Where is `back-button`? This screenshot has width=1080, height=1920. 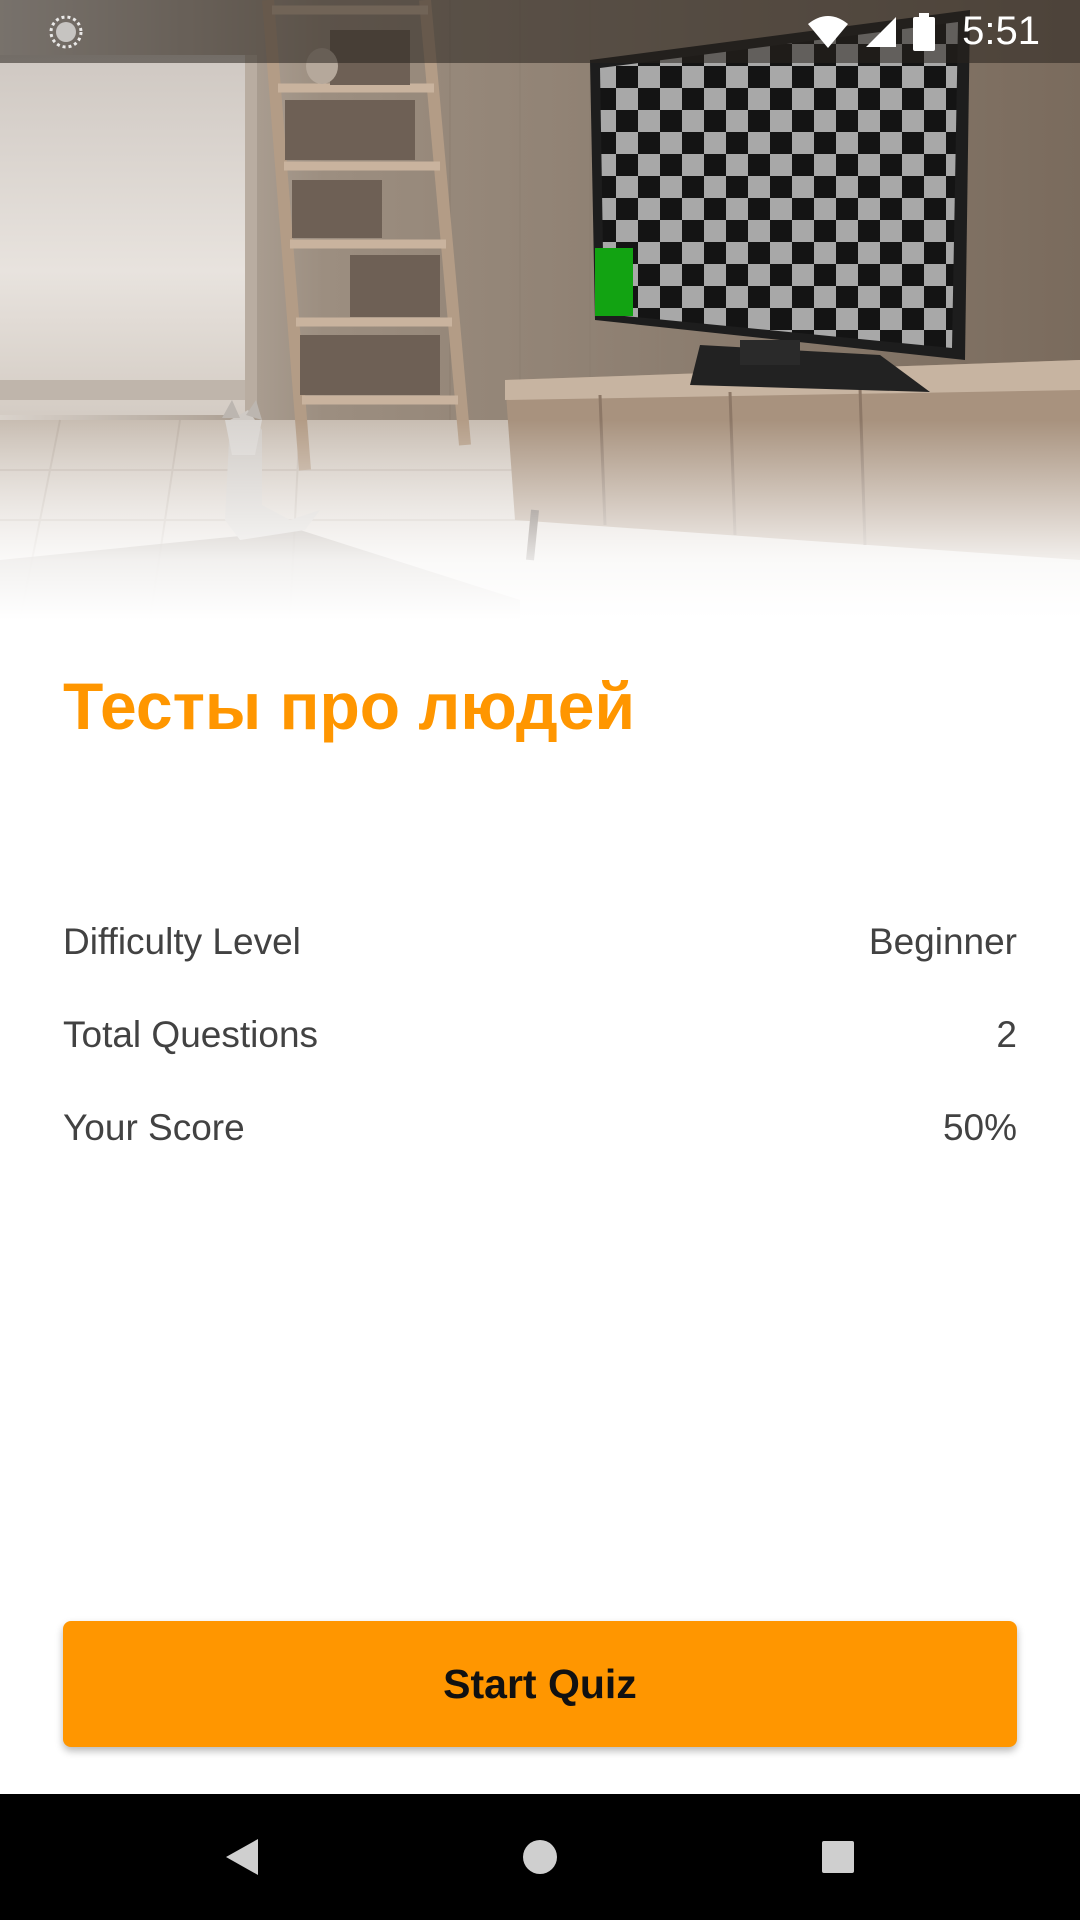 back-button is located at coordinates (242, 1857).